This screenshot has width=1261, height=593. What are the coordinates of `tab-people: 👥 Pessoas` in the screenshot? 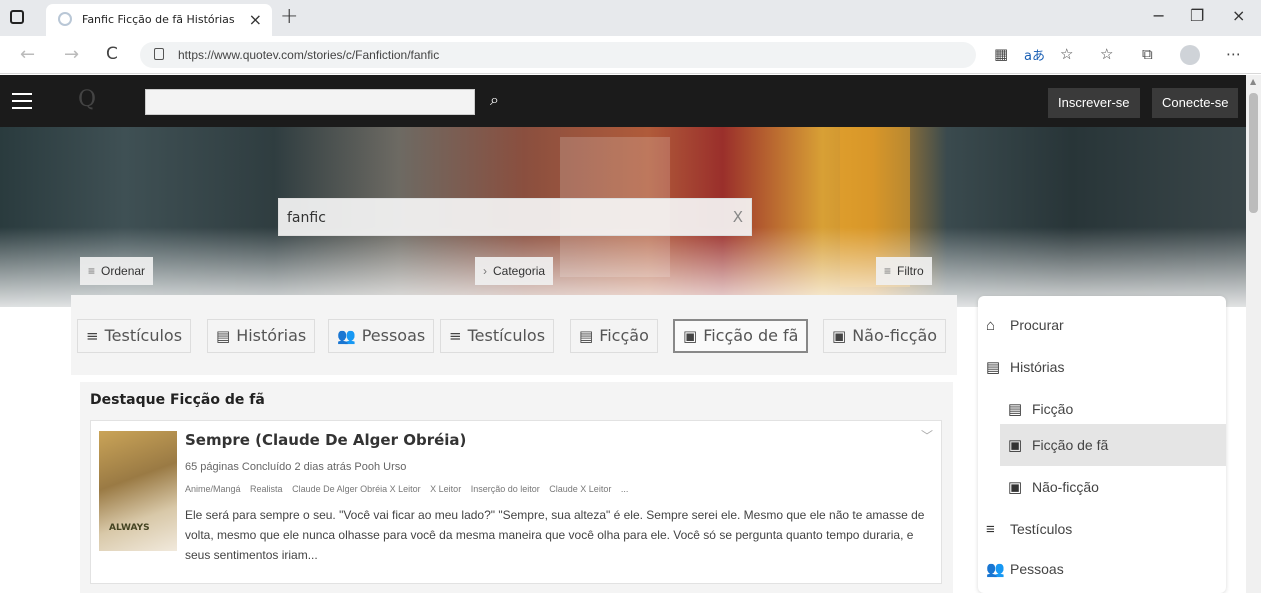 It's located at (381, 336).